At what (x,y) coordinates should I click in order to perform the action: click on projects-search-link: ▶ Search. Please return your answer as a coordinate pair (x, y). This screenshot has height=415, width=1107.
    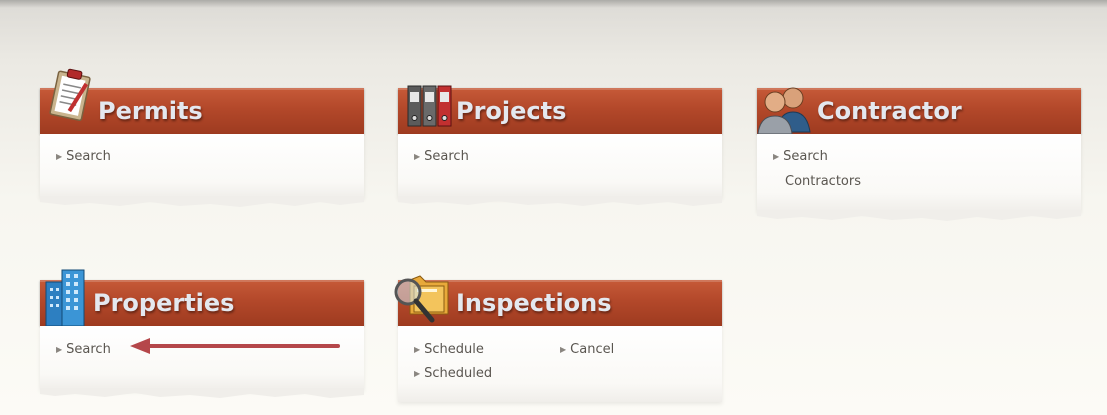
    Looking at the image, I should click on (441, 156).